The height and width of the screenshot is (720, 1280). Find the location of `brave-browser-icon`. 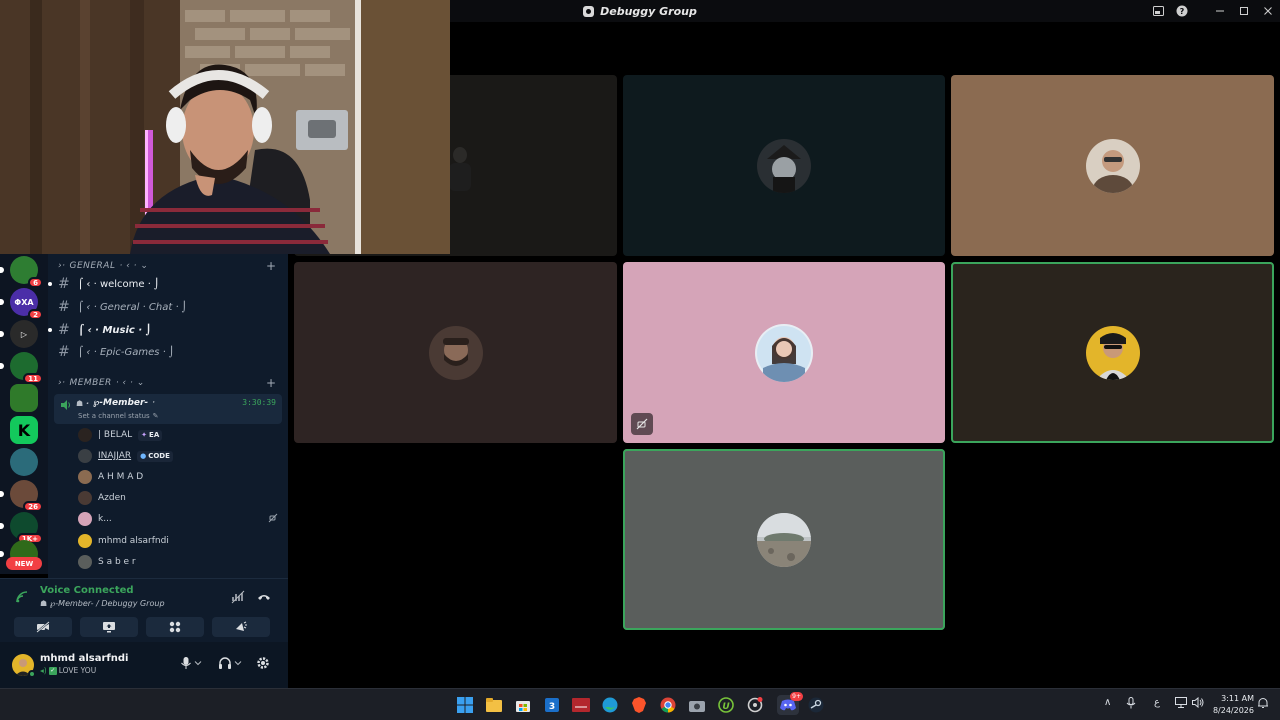

brave-browser-icon is located at coordinates (639, 705).